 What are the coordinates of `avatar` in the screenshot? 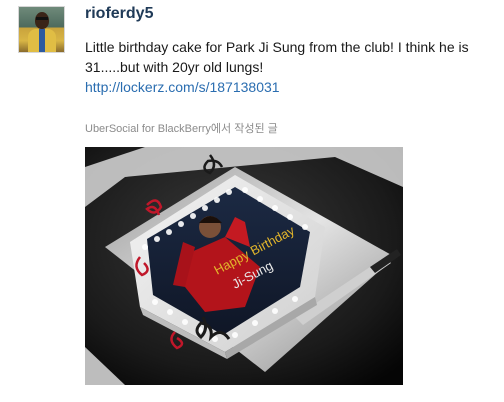 It's located at (41, 29).